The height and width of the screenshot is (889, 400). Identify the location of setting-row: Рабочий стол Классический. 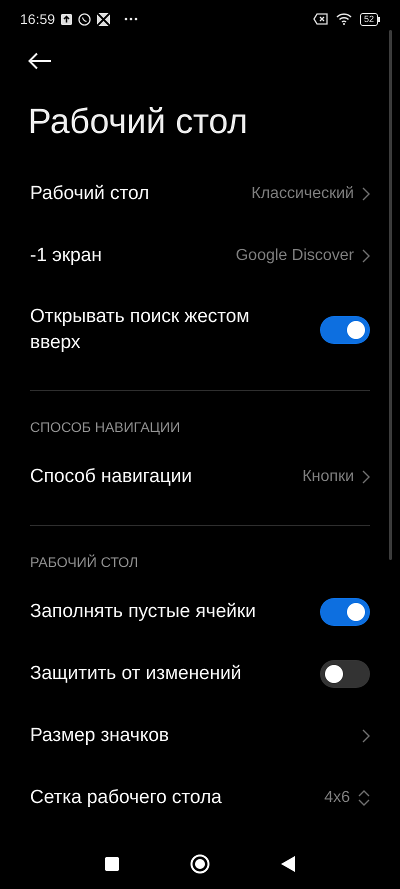
(200, 194).